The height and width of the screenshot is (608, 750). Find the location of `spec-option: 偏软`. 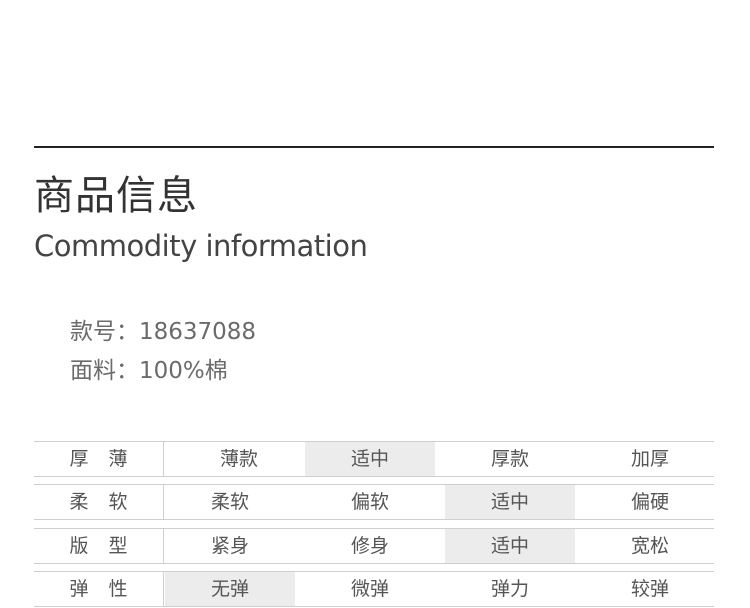

spec-option: 偏软 is located at coordinates (369, 502).